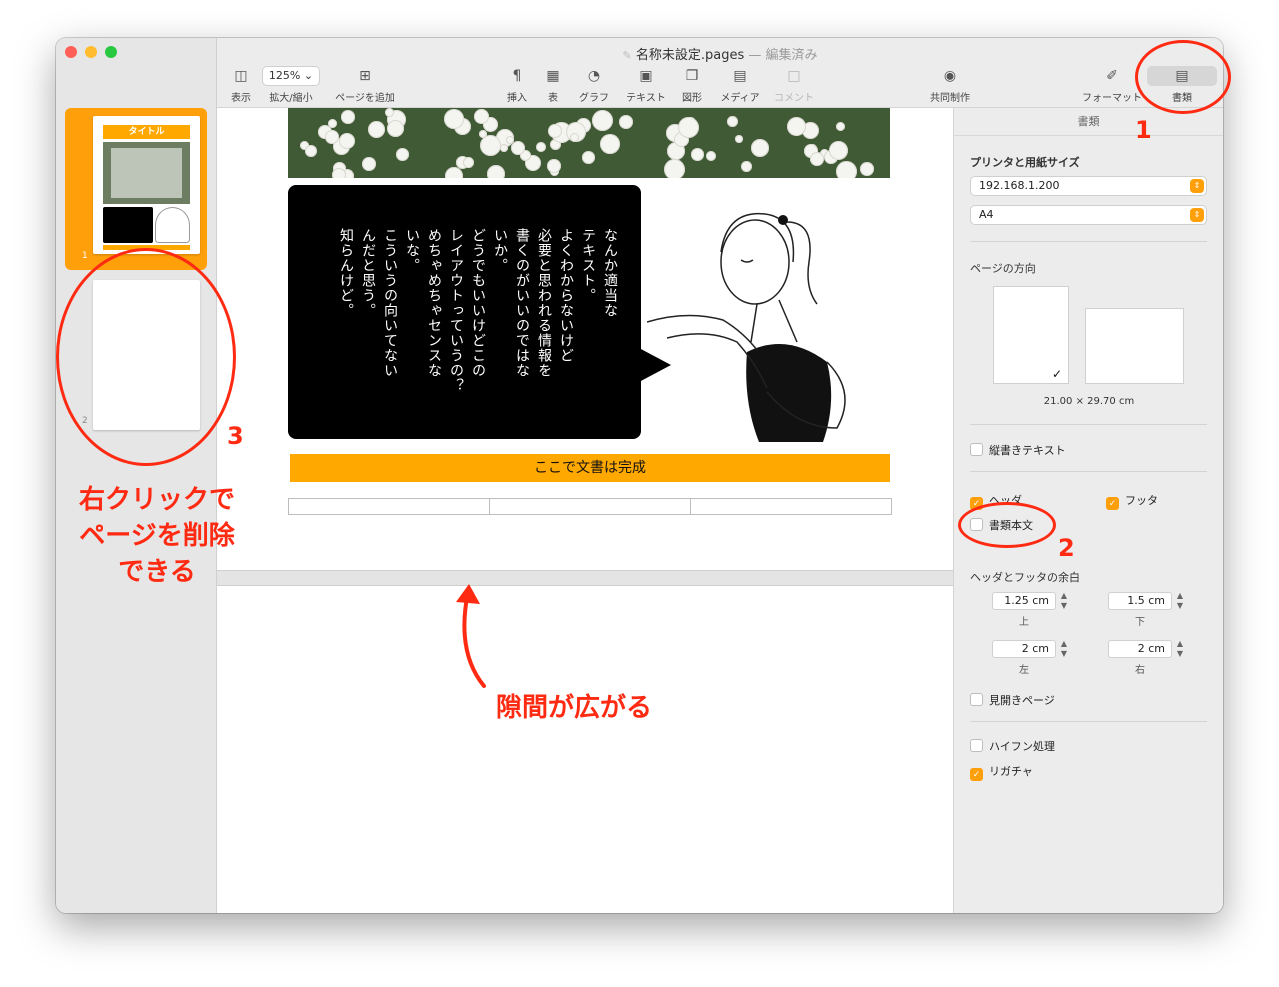  I want to click on margin-left-field: 2 cm, so click(1024, 649).